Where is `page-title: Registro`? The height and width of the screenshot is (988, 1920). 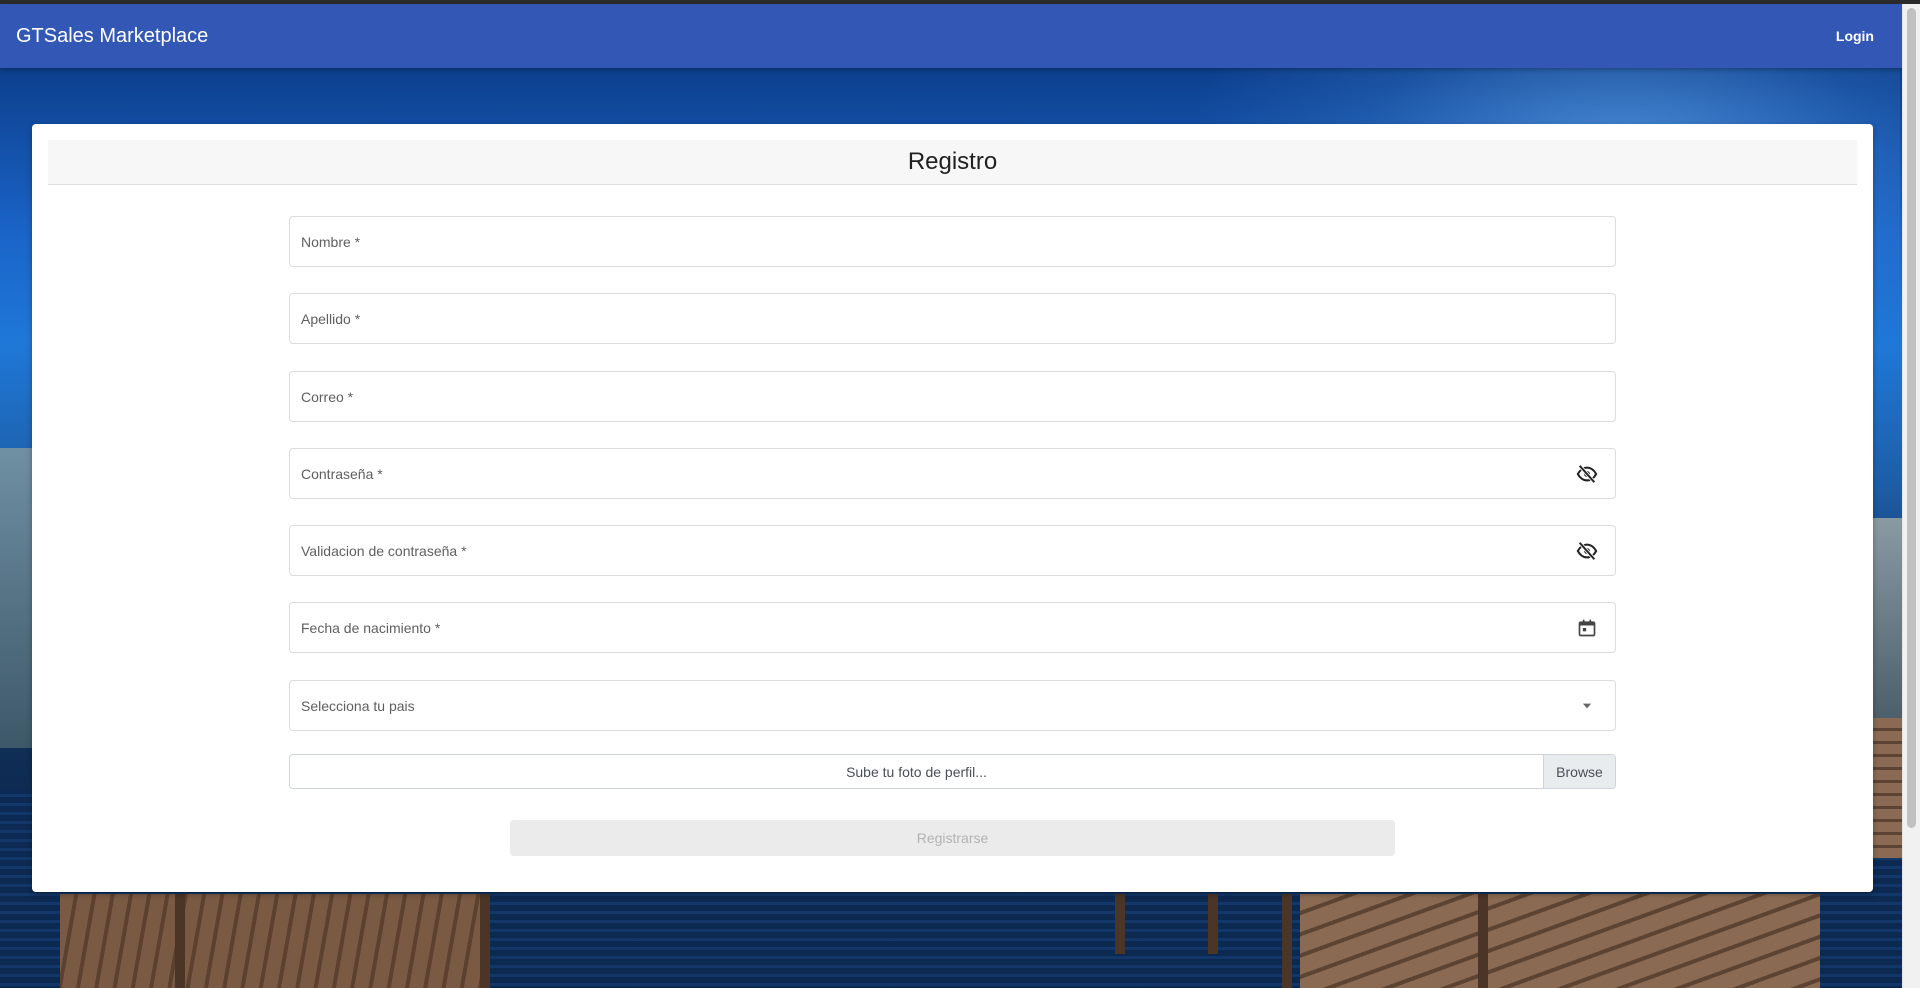 page-title: Registro is located at coordinates (952, 161).